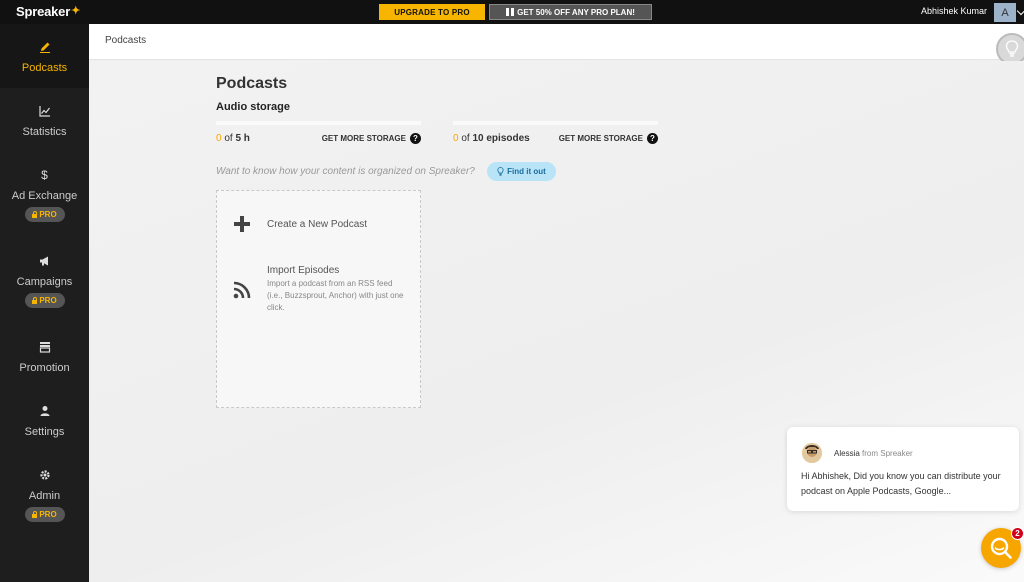 This screenshot has width=1024, height=582. What do you see at coordinates (1017, 533) in the screenshot?
I see `unread-count-badge: 2` at bounding box center [1017, 533].